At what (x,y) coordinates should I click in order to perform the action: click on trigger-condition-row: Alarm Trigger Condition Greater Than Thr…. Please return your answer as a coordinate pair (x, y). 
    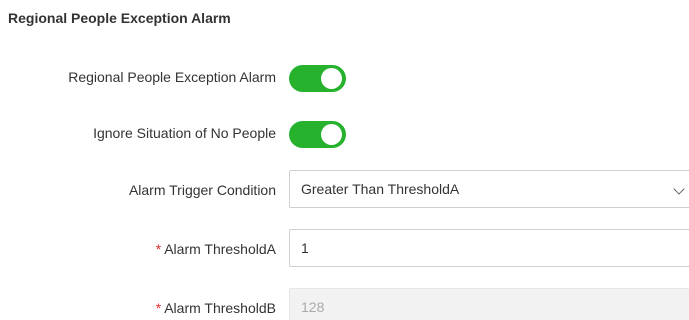
    Looking at the image, I should click on (344, 190).